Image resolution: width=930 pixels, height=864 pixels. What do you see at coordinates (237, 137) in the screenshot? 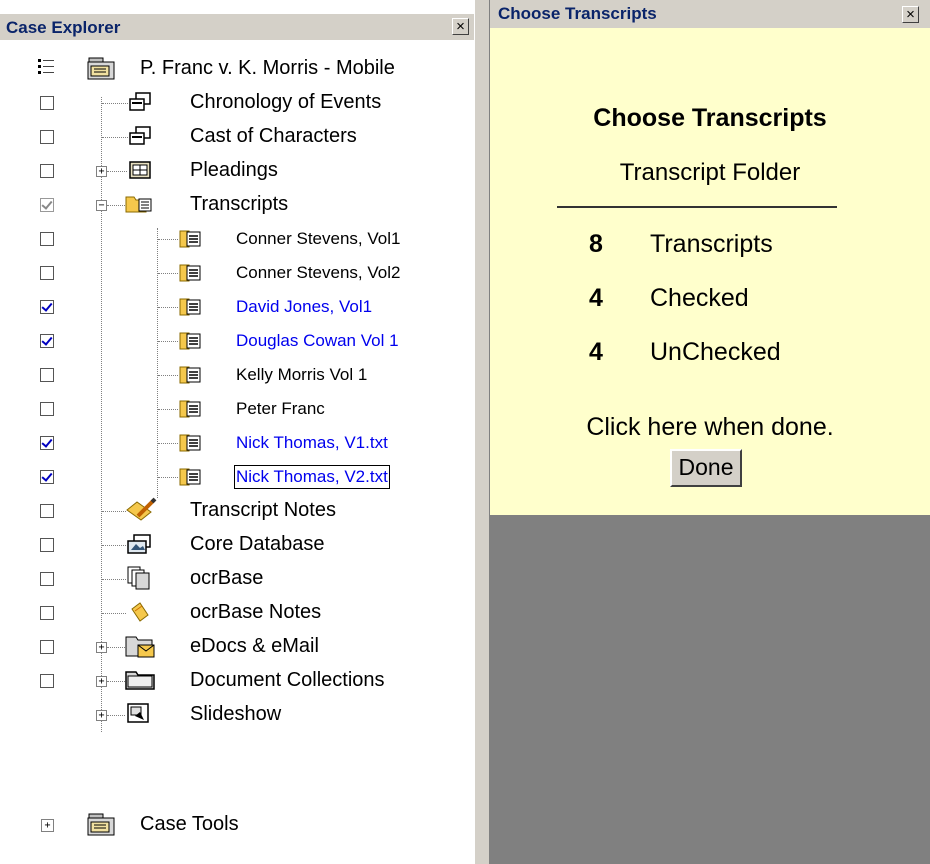
I see `tree-item-cast: Cast of Characters` at bounding box center [237, 137].